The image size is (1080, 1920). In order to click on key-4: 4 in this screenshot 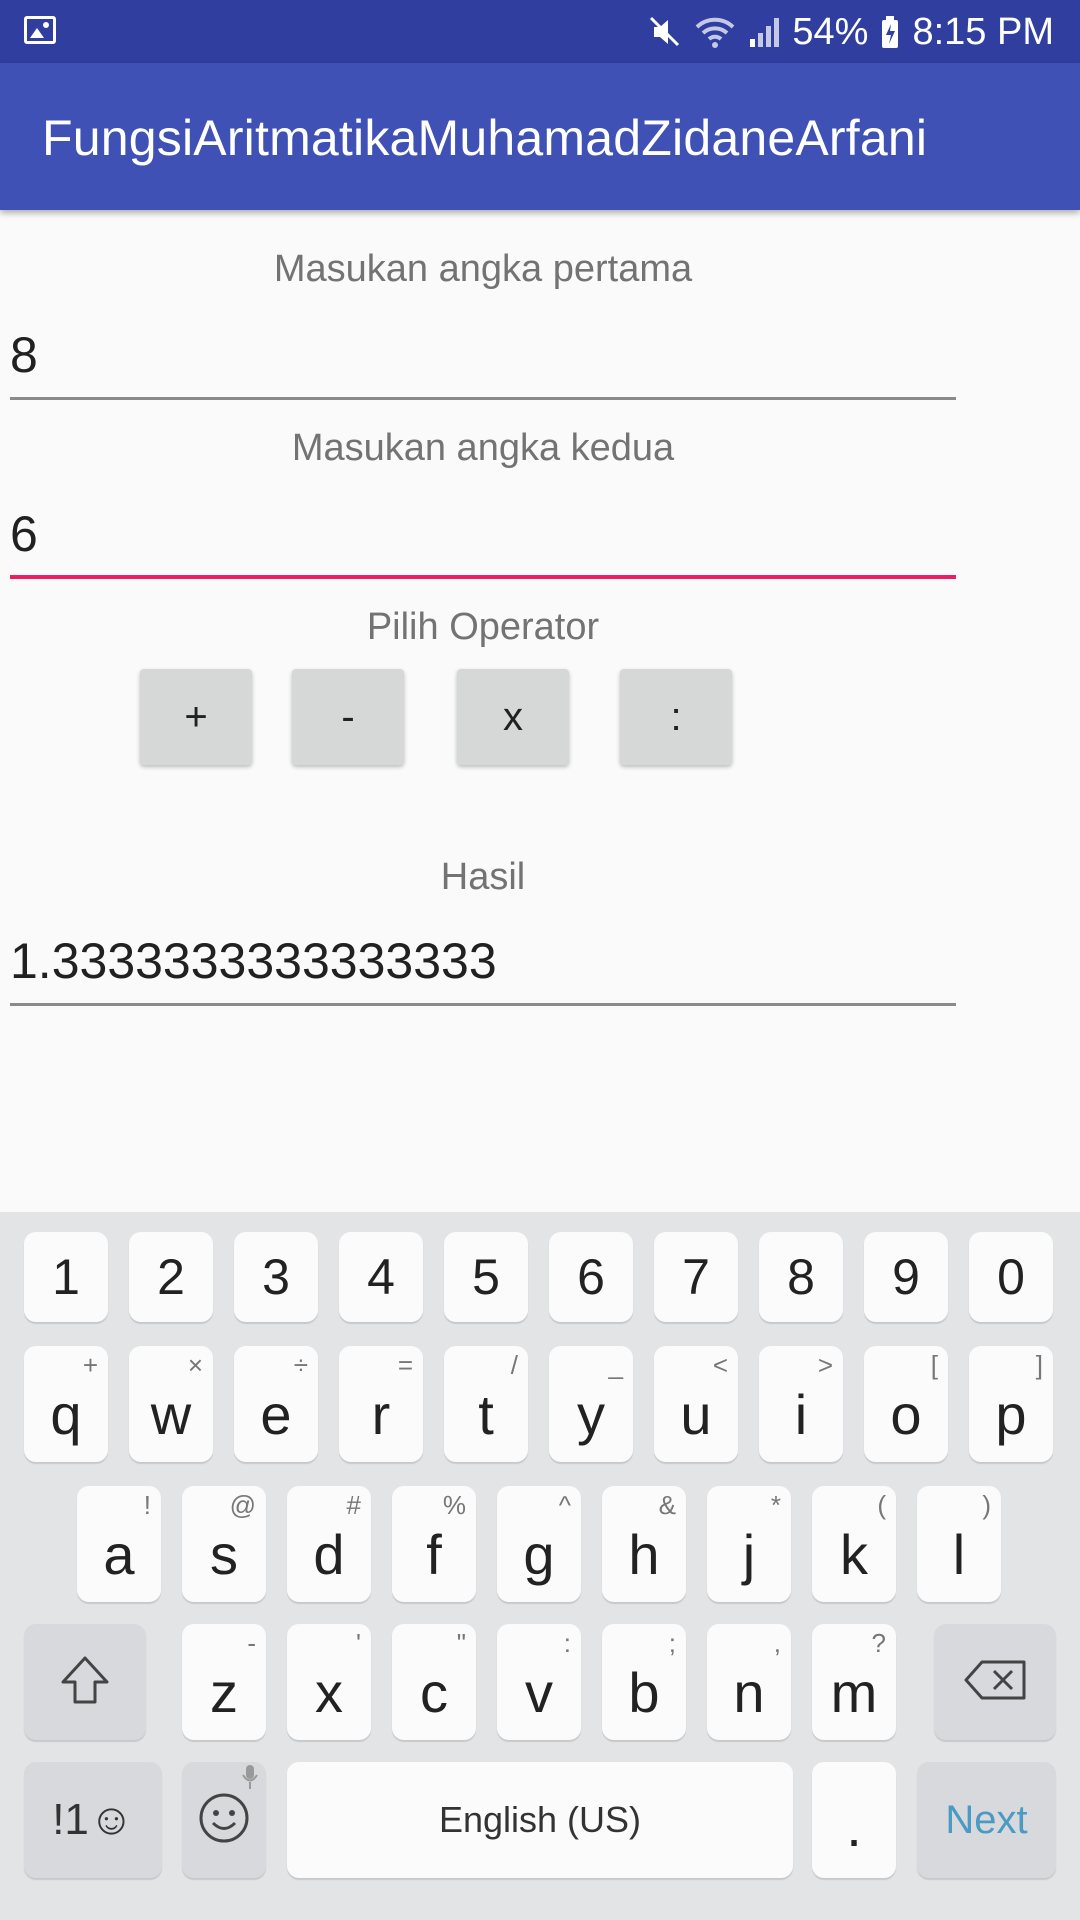, I will do `click(381, 1277)`.